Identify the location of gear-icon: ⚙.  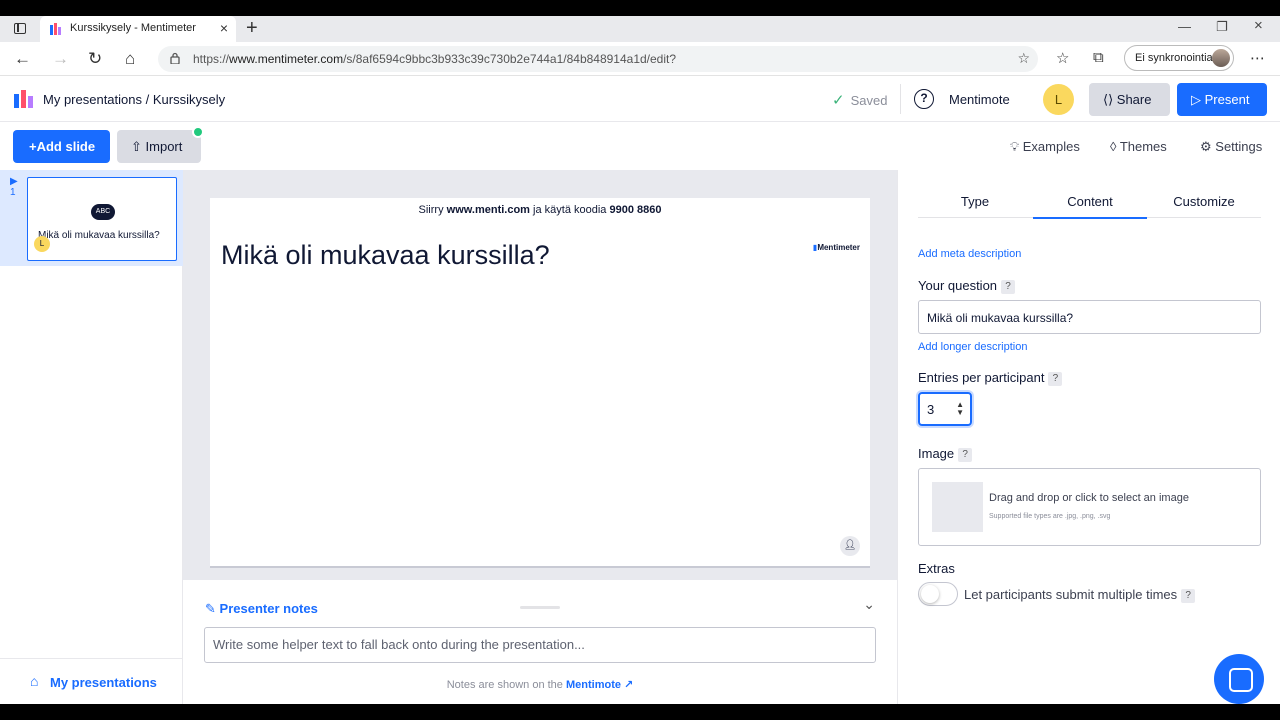
(1206, 146).